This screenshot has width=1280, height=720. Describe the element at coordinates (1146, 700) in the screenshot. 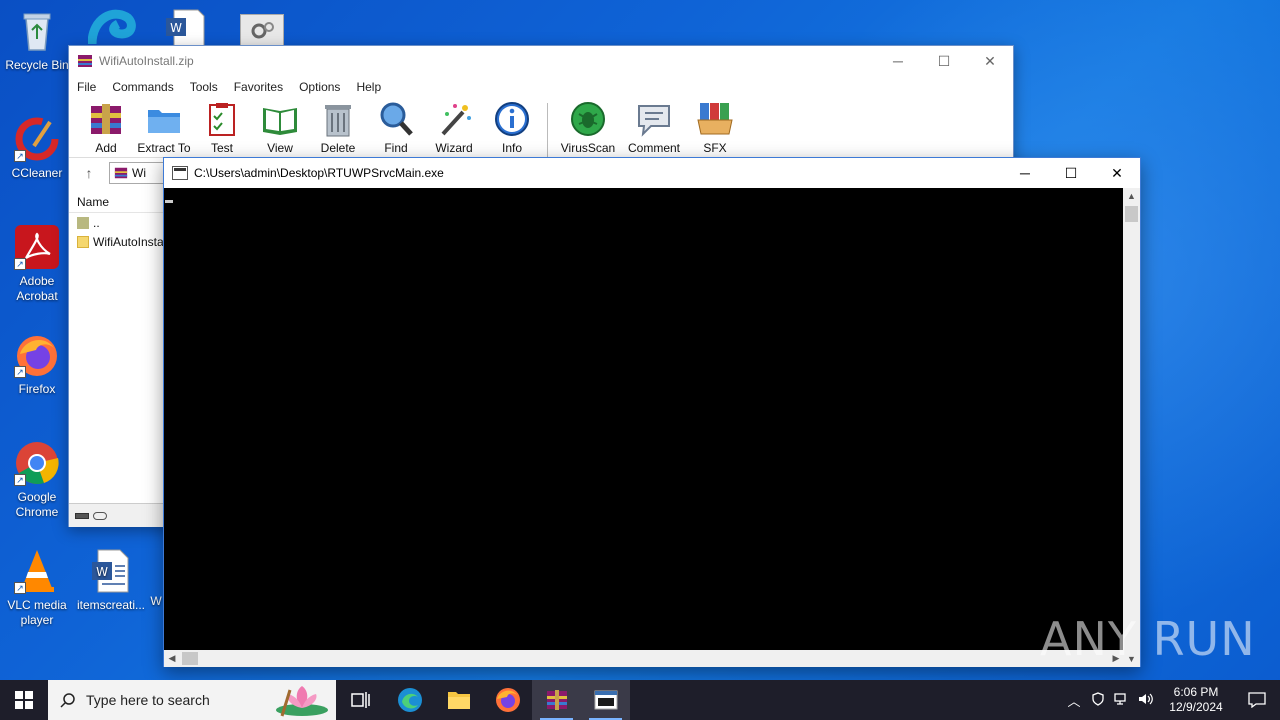

I see `volume-icon` at that location.